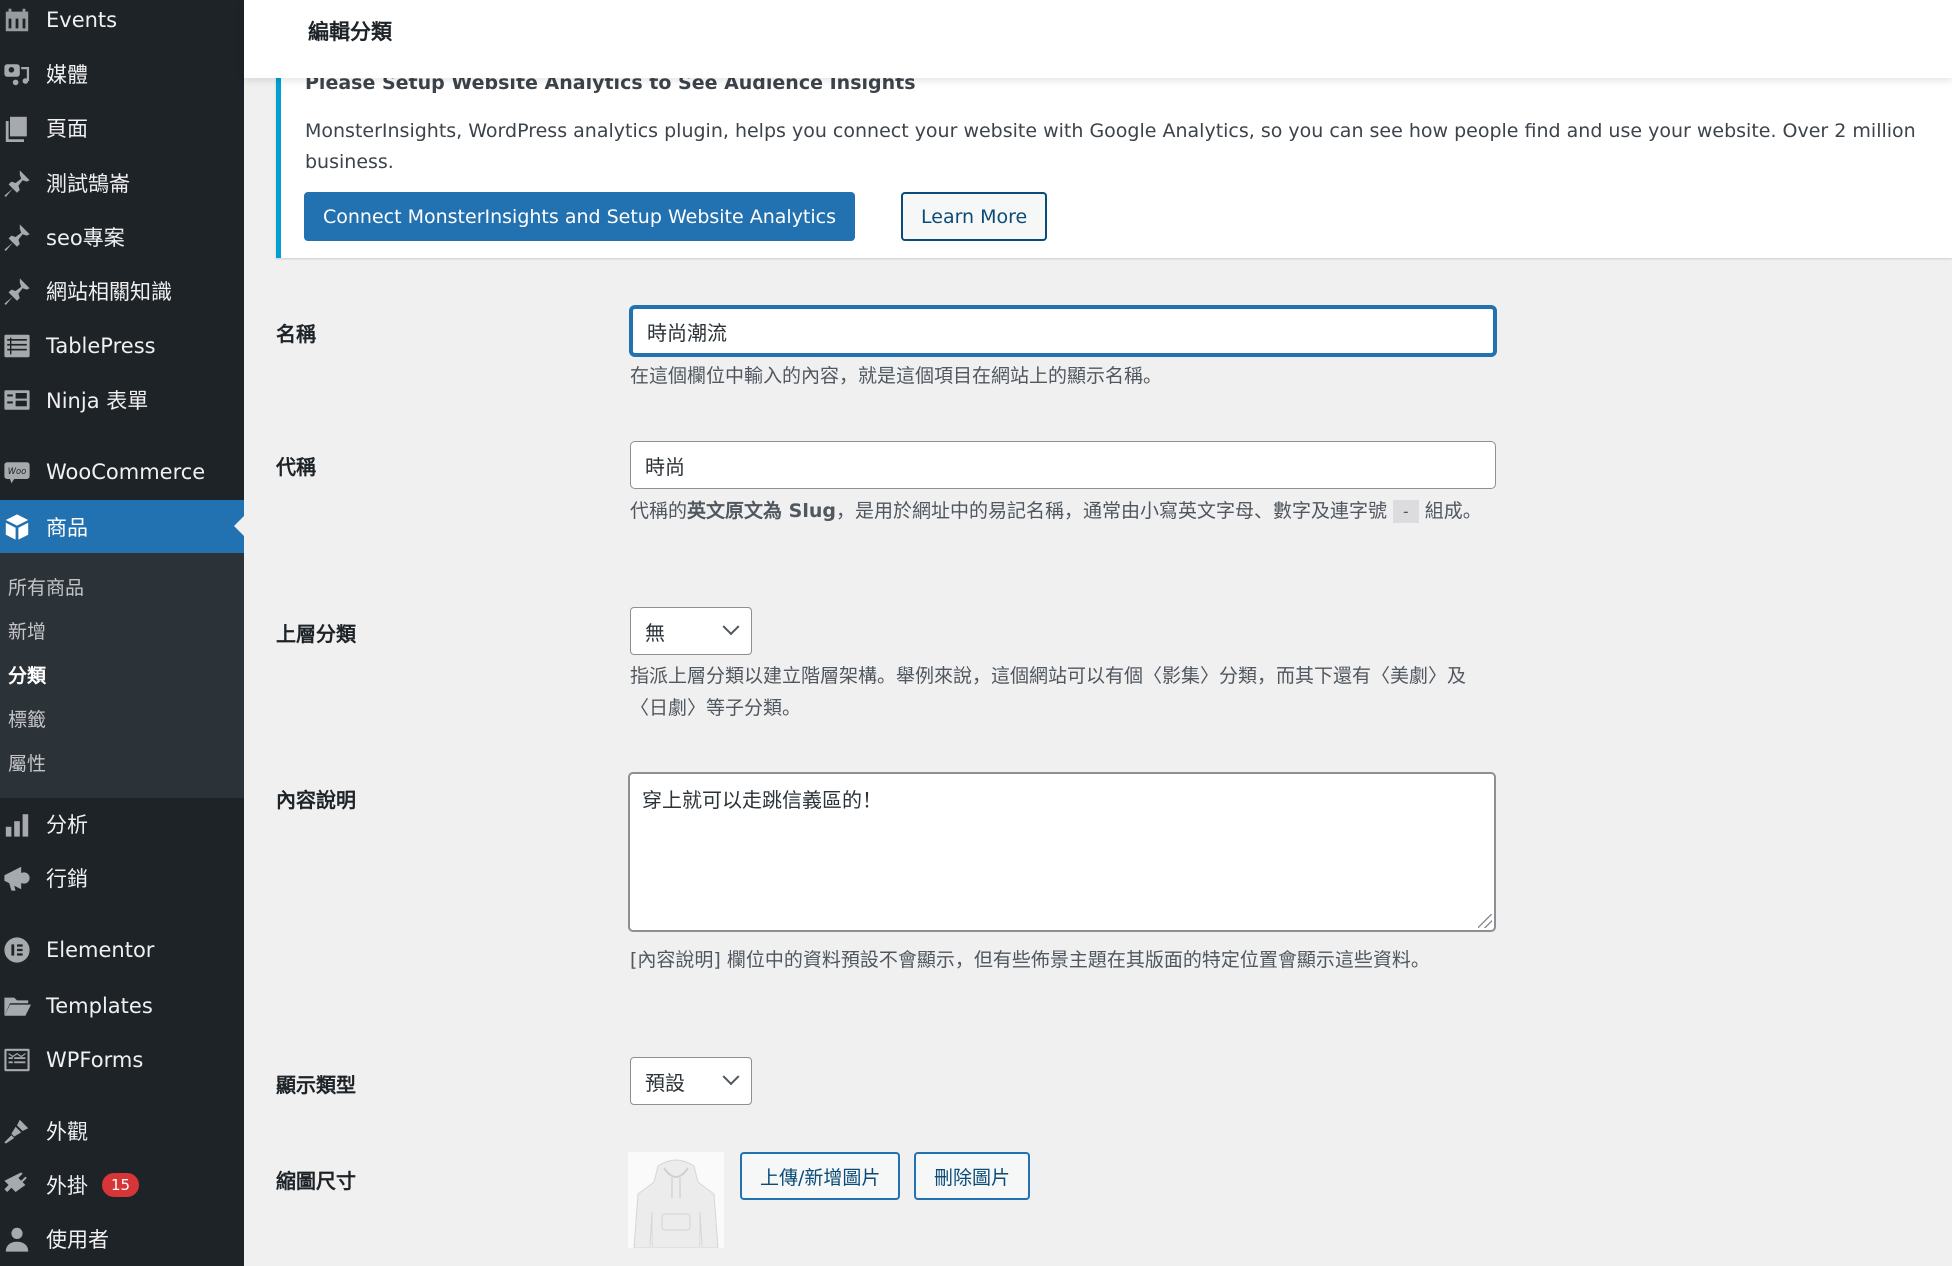 Image resolution: width=1952 pixels, height=1266 pixels. Describe the element at coordinates (1063, 465) in the screenshot. I see `slug-input: 時尚` at that location.